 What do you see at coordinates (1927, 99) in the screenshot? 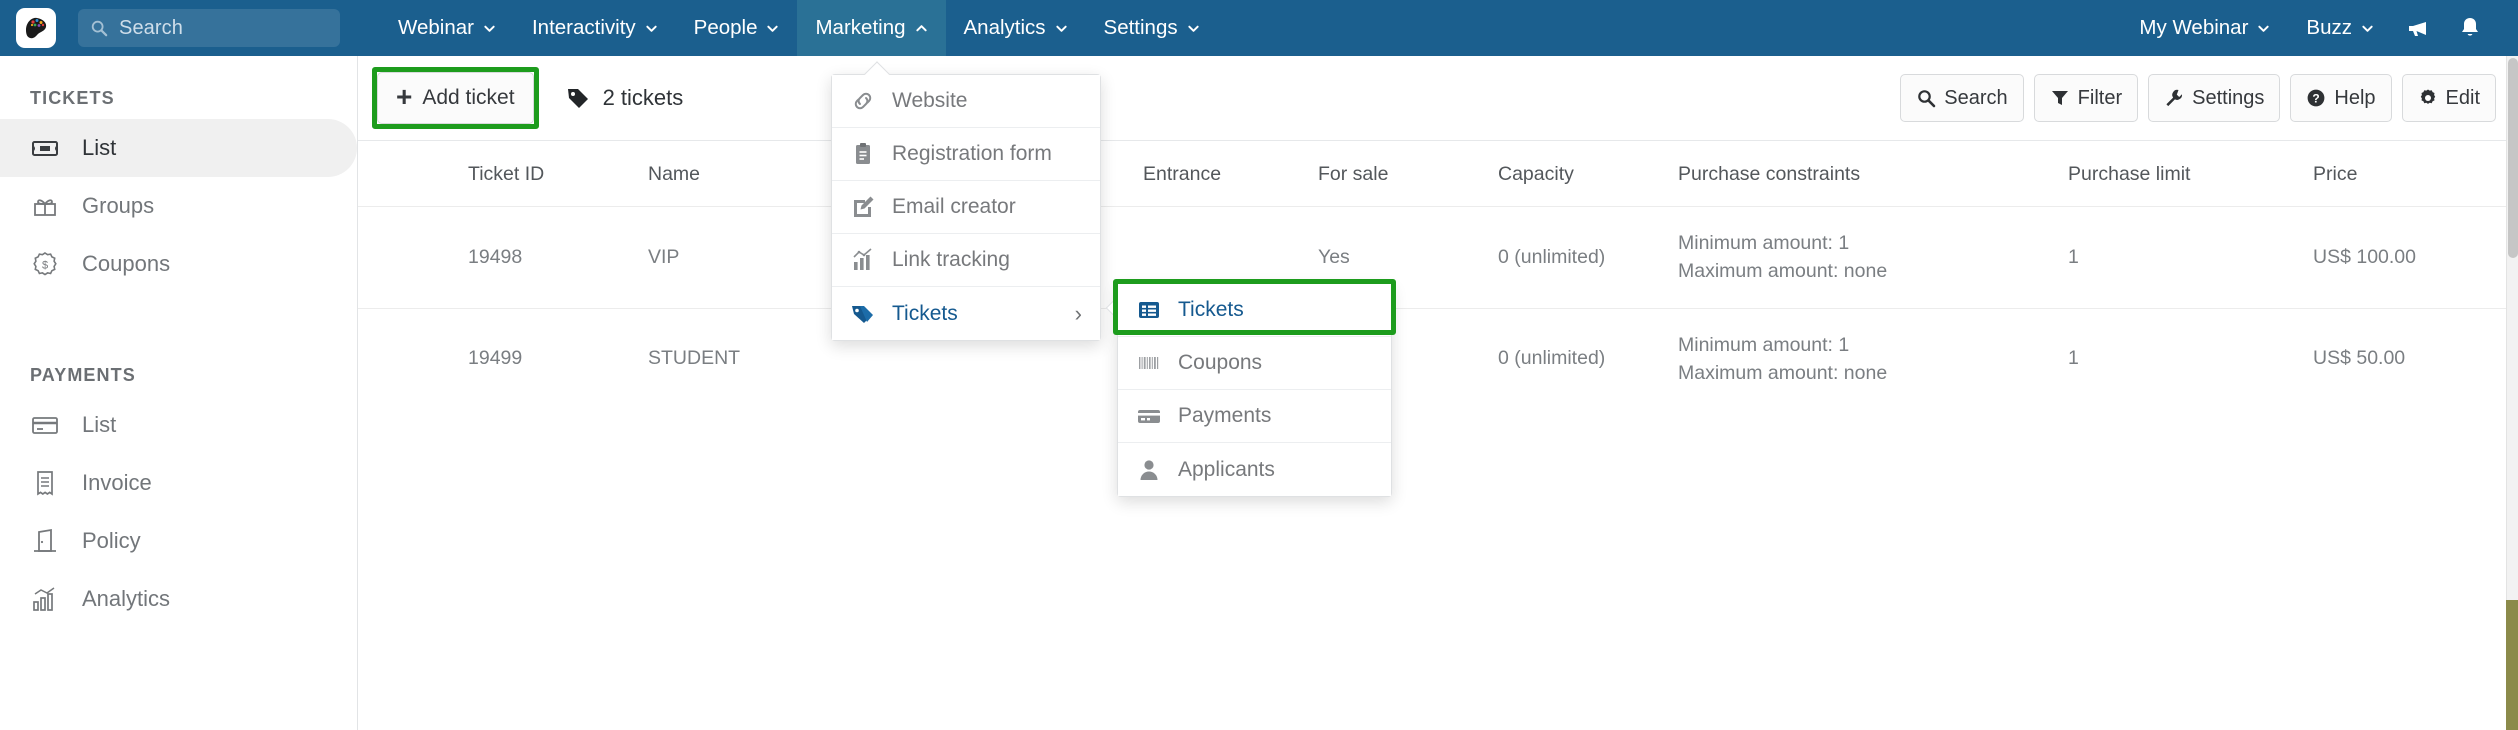
I see `search-icon` at bounding box center [1927, 99].